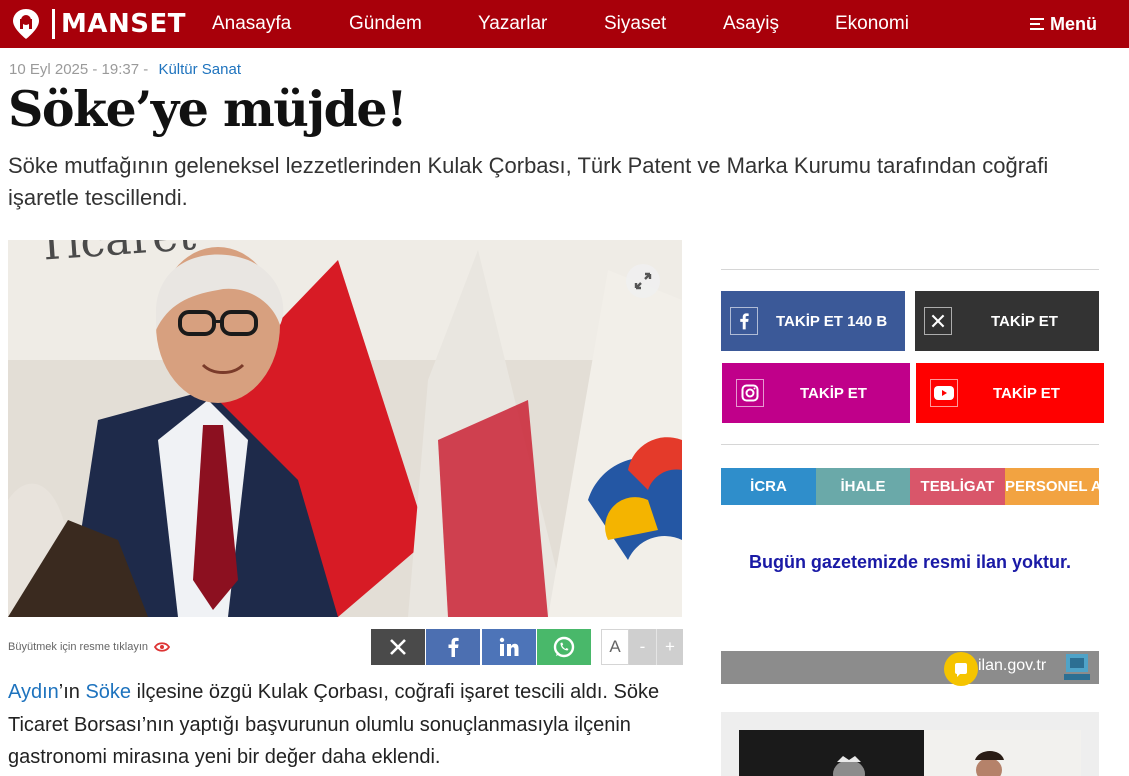 This screenshot has height=776, width=1129. Describe the element at coordinates (957, 486) in the screenshot. I see `tab-tebligat: TEBLİGAT` at that location.